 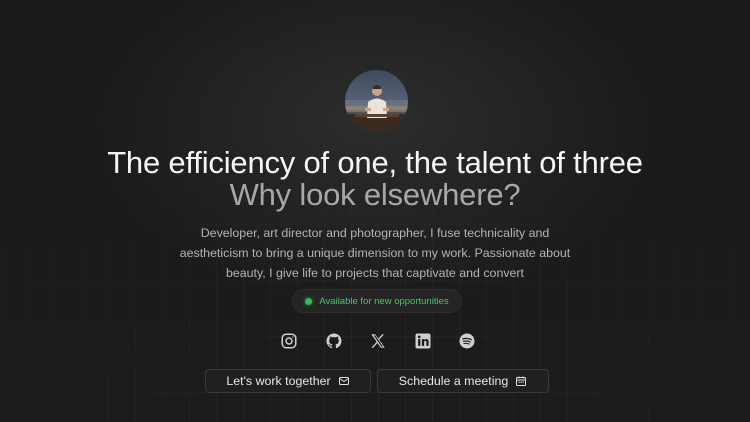 I want to click on avatar-photo, so click(x=376, y=101).